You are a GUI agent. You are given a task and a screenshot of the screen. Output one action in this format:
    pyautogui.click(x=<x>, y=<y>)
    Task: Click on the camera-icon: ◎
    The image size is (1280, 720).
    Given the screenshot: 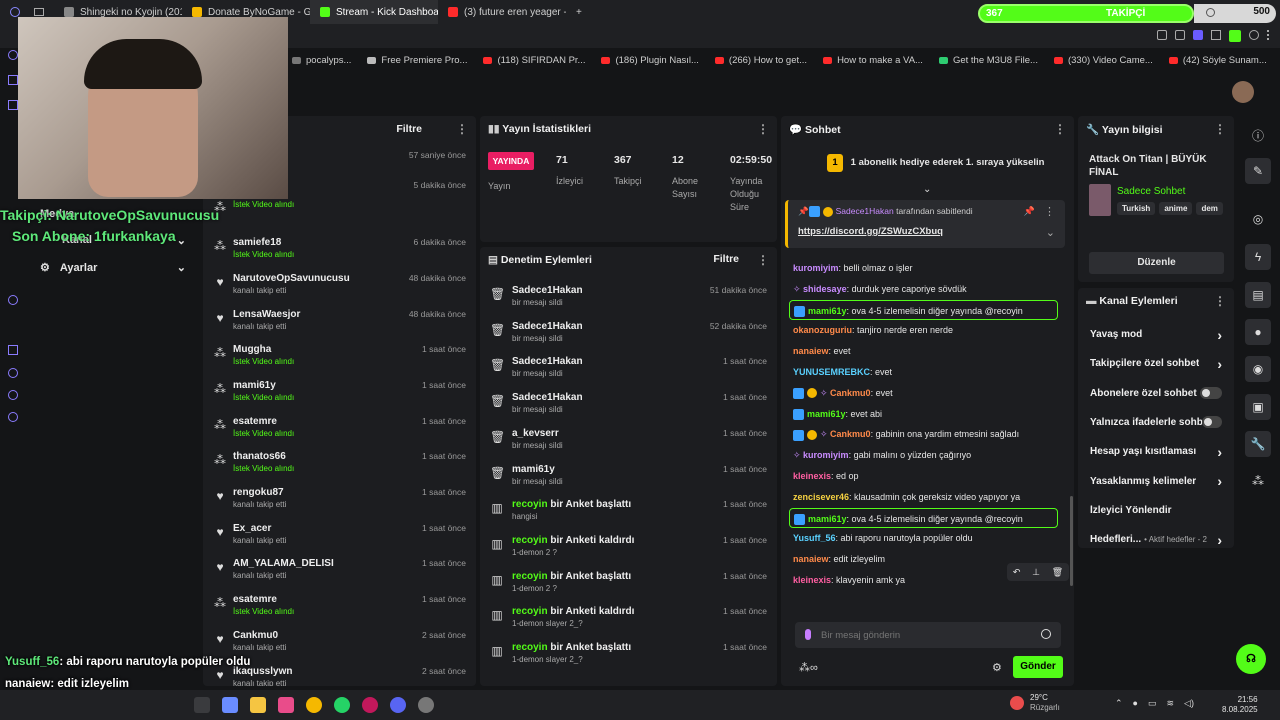 What is the action you would take?
    pyautogui.click(x=1258, y=219)
    